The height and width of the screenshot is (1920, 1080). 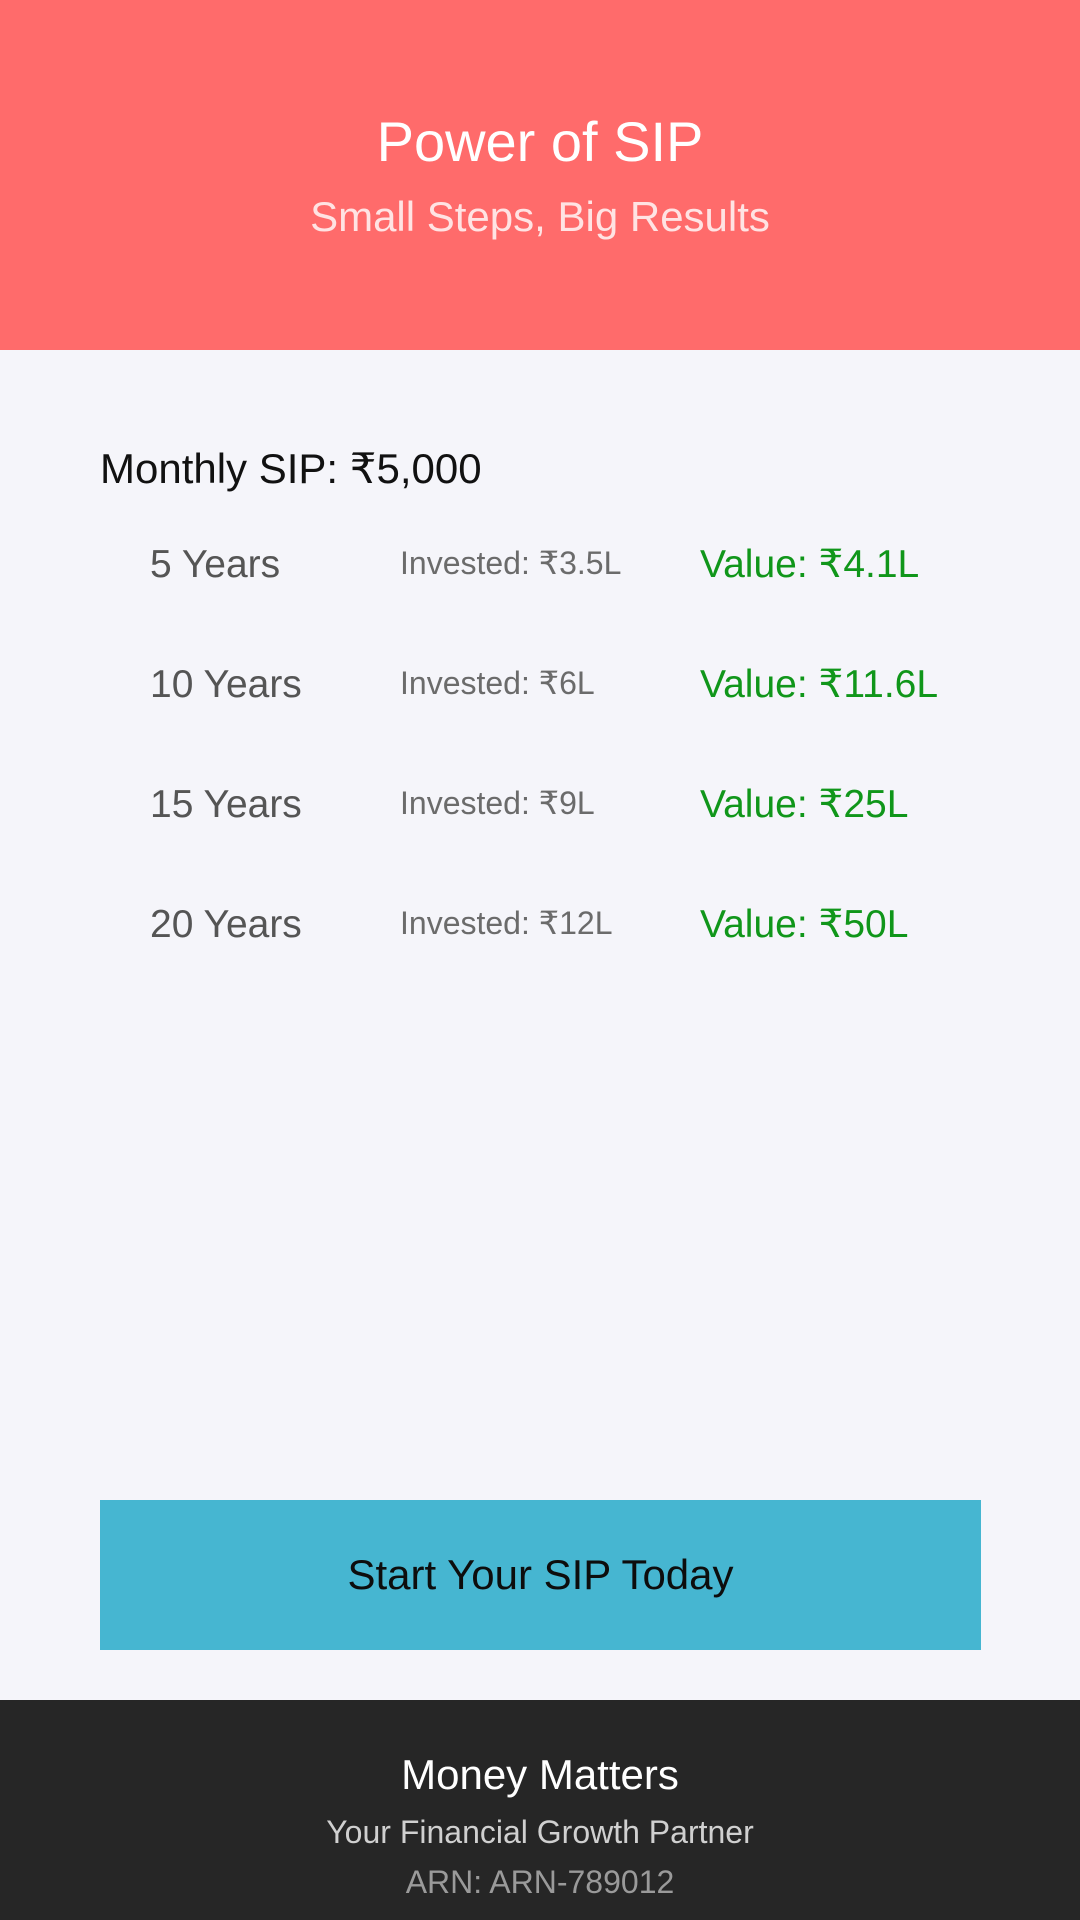 What do you see at coordinates (540, 141) in the screenshot?
I see `page-title: Power of SIP` at bounding box center [540, 141].